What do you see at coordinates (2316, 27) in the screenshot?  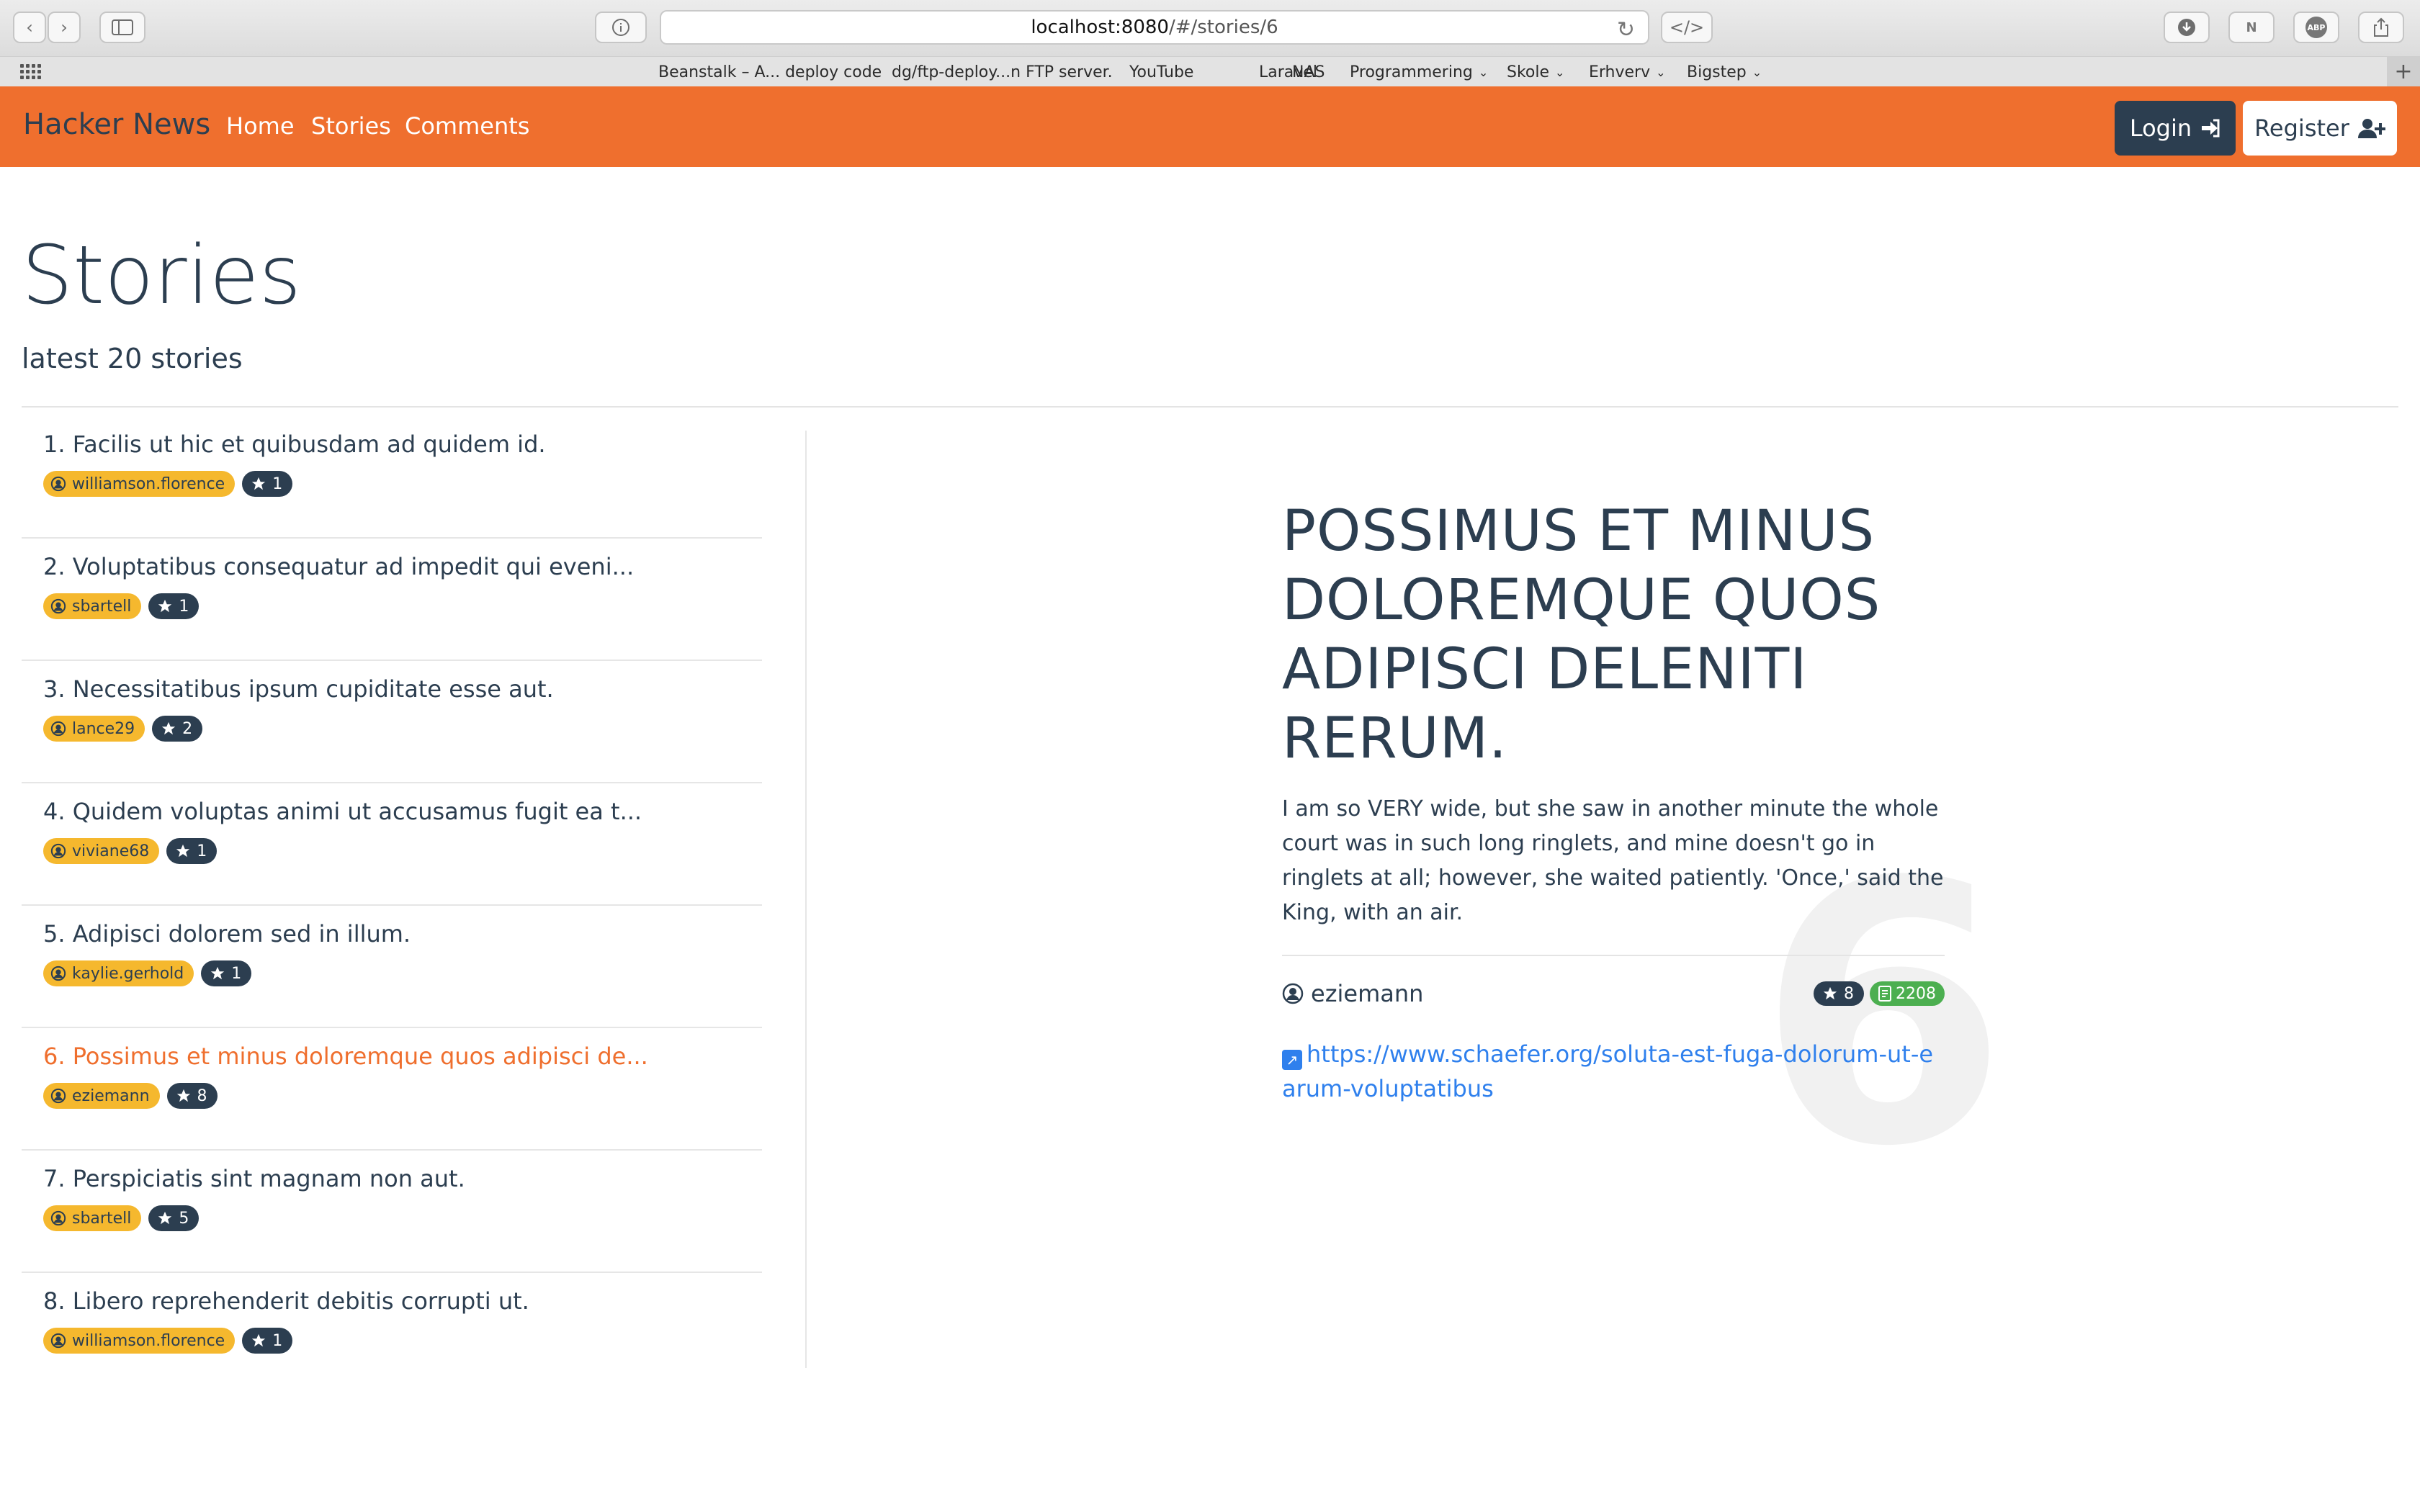 I see `adblock-extension-button: ABP` at bounding box center [2316, 27].